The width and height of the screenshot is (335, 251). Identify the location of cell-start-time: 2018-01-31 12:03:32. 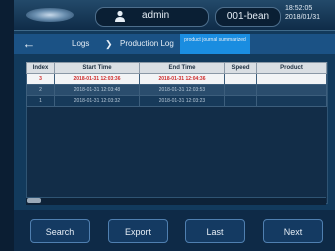
(97, 101).